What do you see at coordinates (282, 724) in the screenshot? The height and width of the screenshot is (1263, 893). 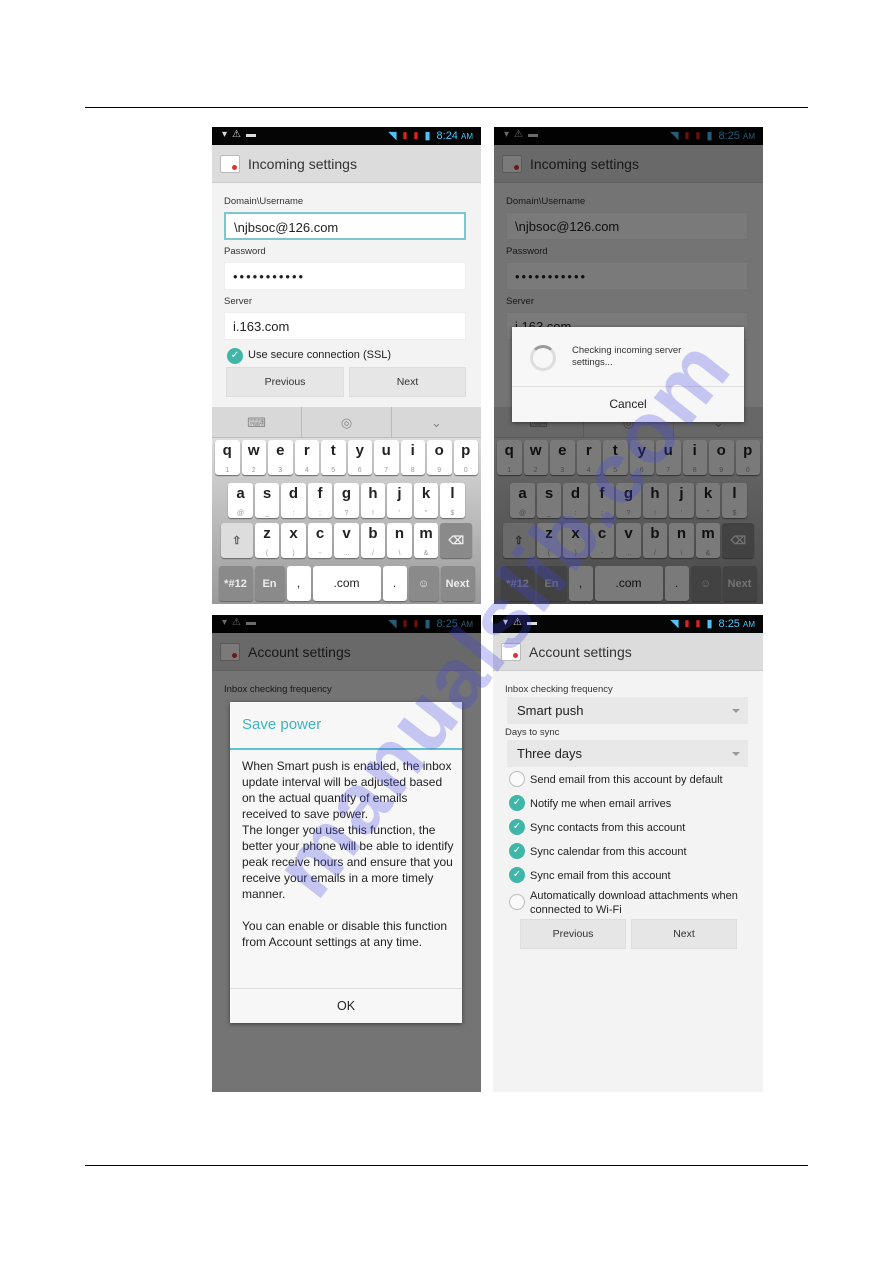 I see `dialog-title: Save power` at bounding box center [282, 724].